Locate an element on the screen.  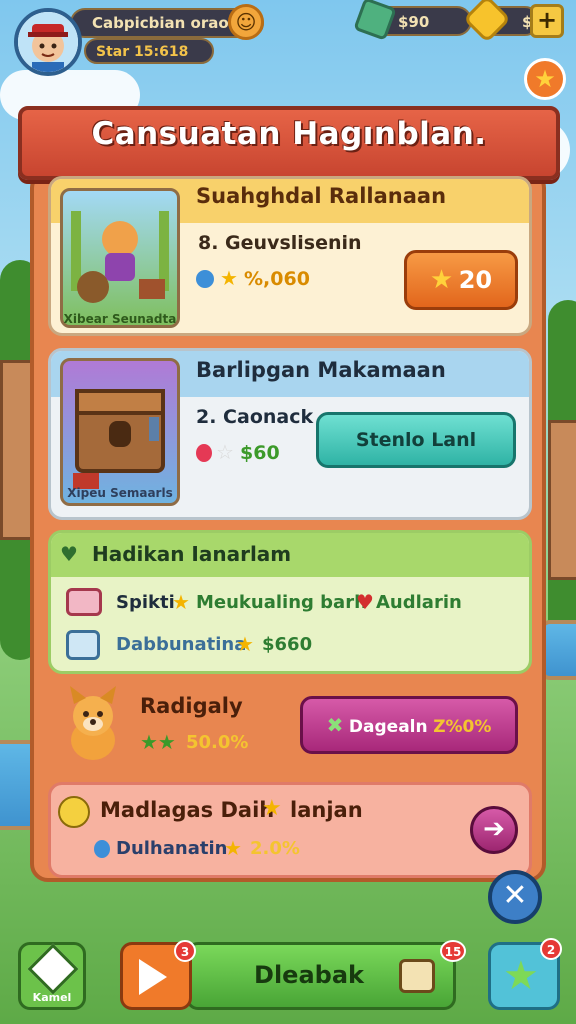
card4-action-button: ✖ Dagealn Z%0% is located at coordinates (409, 725).